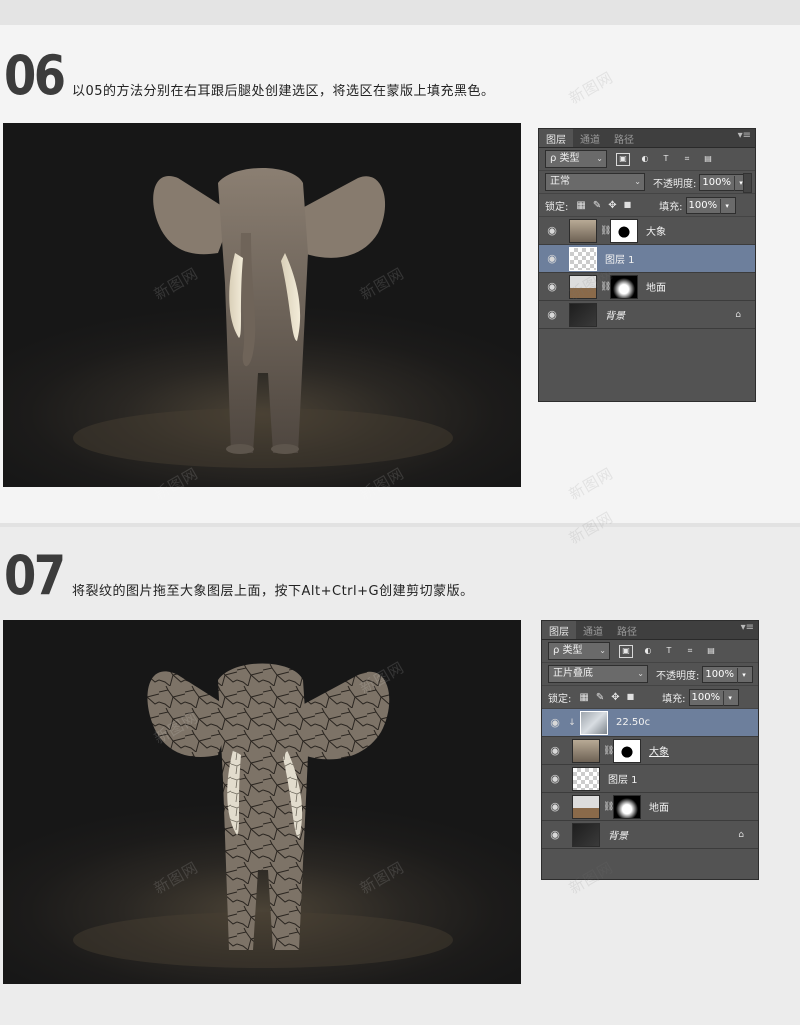  What do you see at coordinates (743, 675) in the screenshot?
I see `opacity-slider-arrow-icon: ▾` at bounding box center [743, 675].